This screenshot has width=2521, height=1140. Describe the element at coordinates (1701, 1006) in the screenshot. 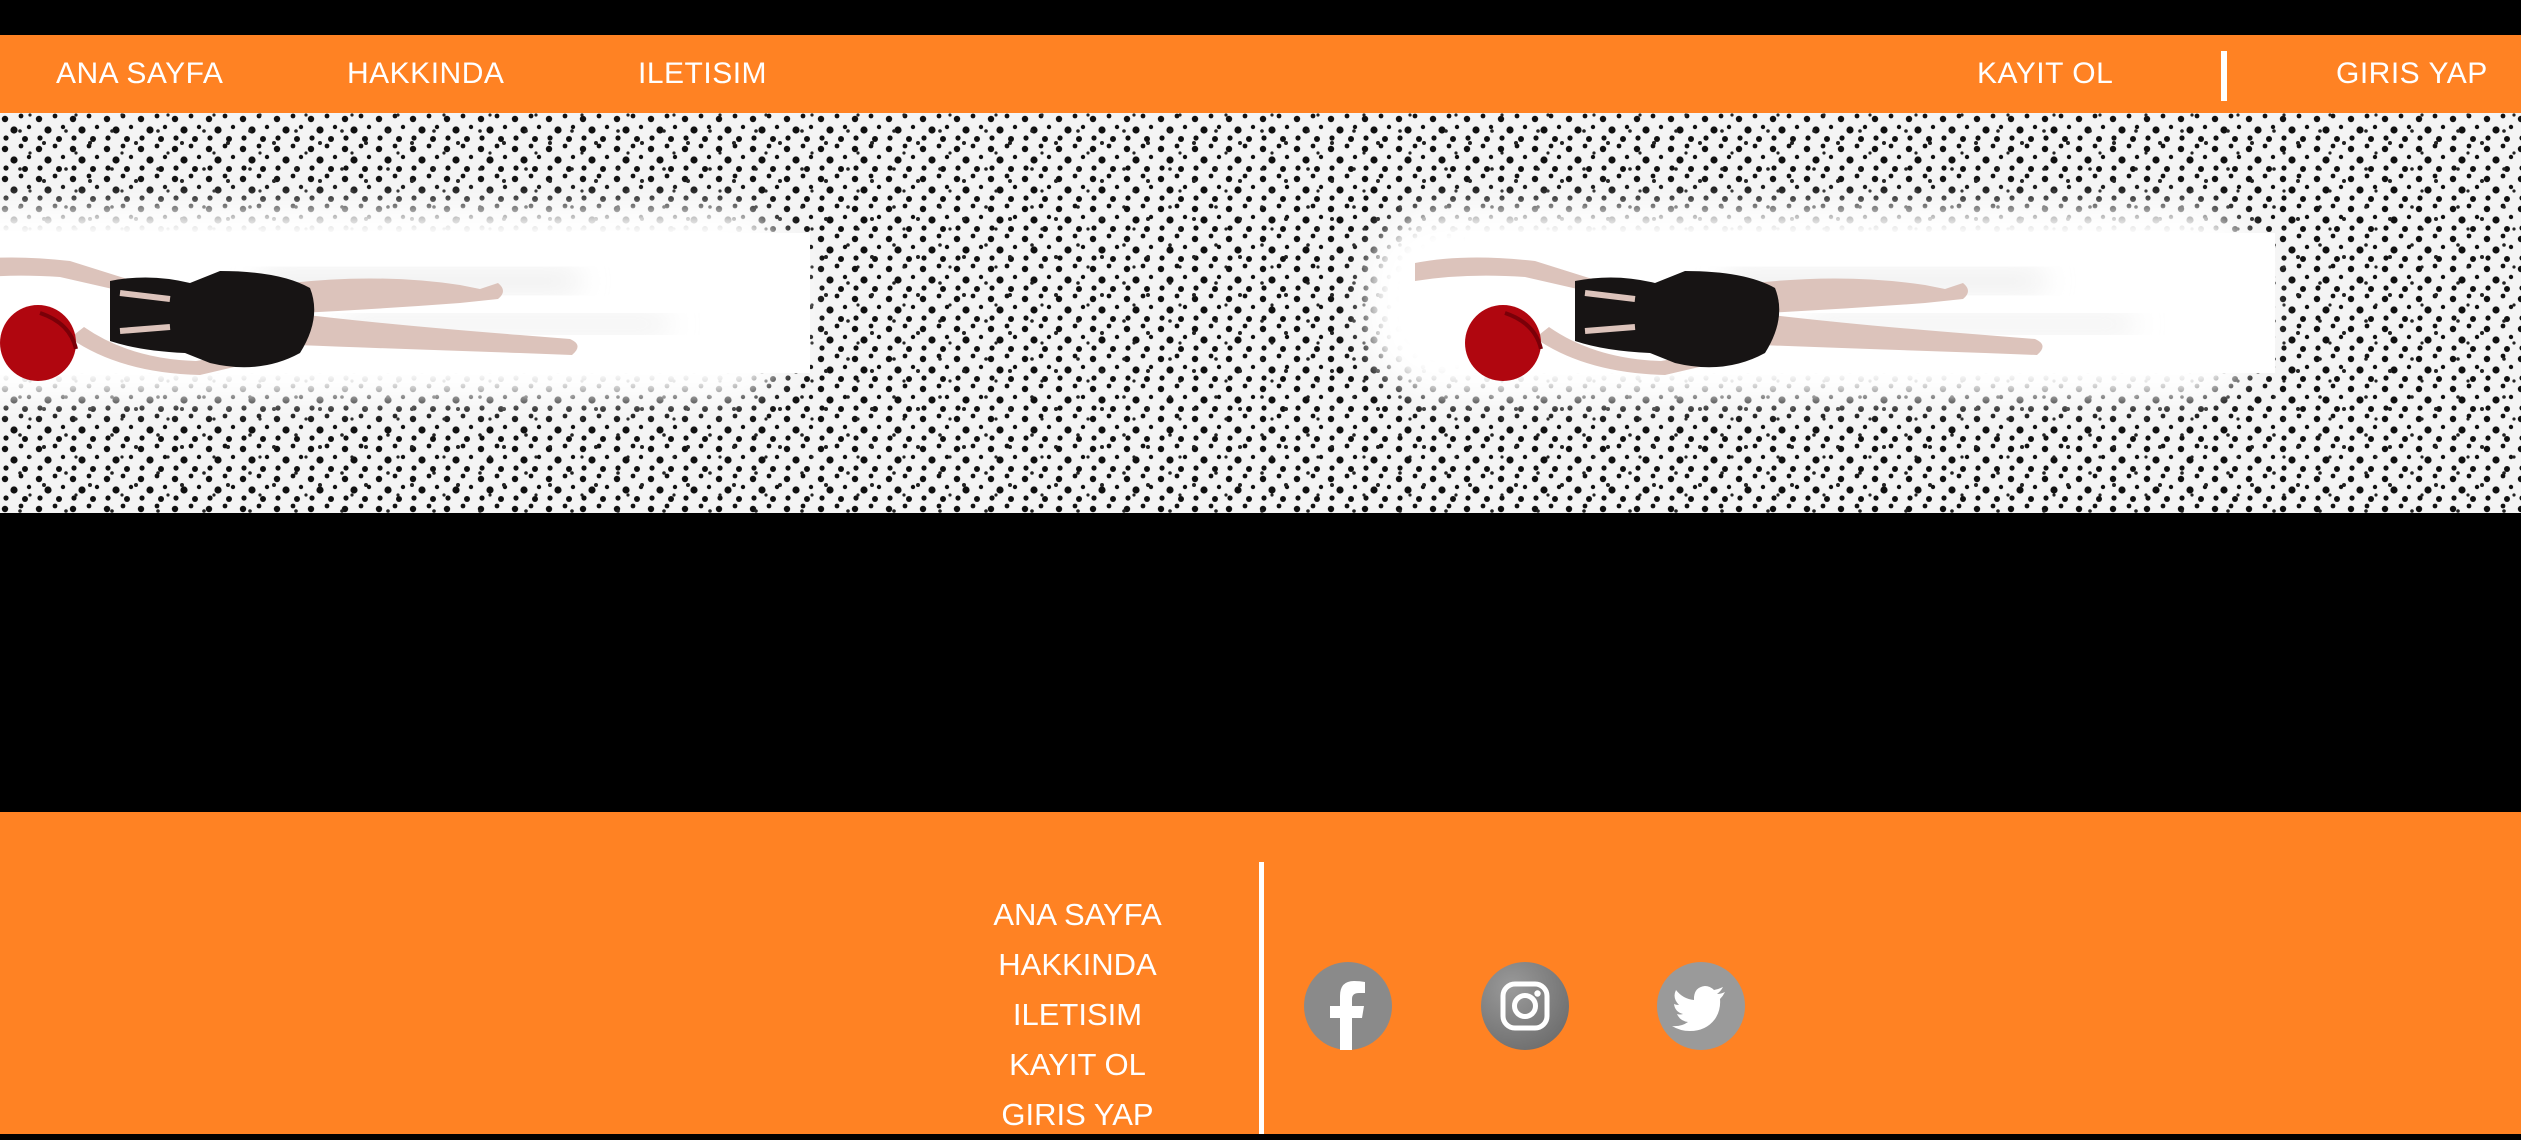

I see `twitter-icon` at that location.